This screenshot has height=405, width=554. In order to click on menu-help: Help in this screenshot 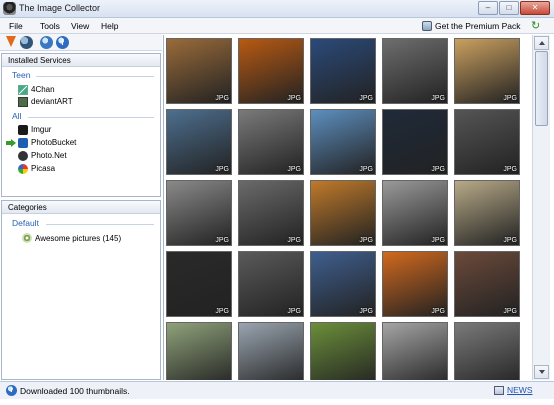, I will do `click(109, 26)`.